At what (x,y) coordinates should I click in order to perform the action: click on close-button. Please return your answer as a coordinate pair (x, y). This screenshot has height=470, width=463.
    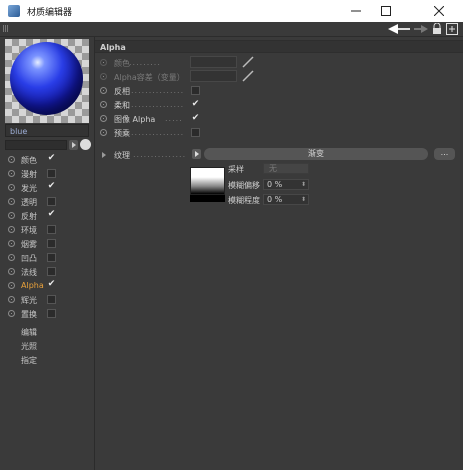
    Looking at the image, I should click on (439, 11).